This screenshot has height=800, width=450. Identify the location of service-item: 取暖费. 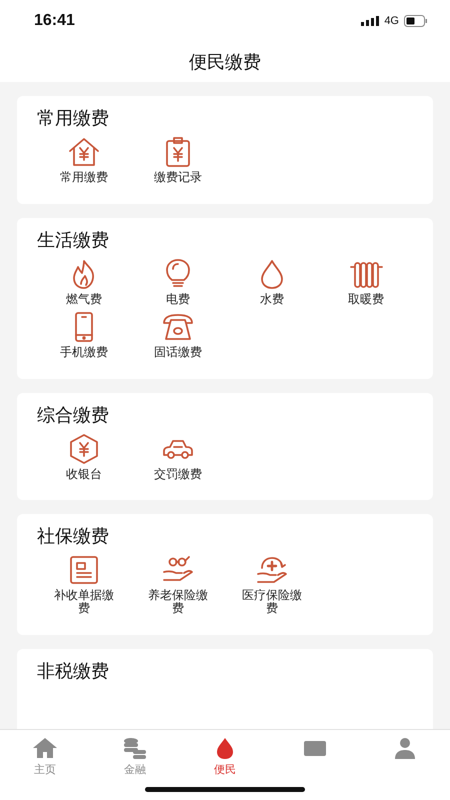
(366, 282).